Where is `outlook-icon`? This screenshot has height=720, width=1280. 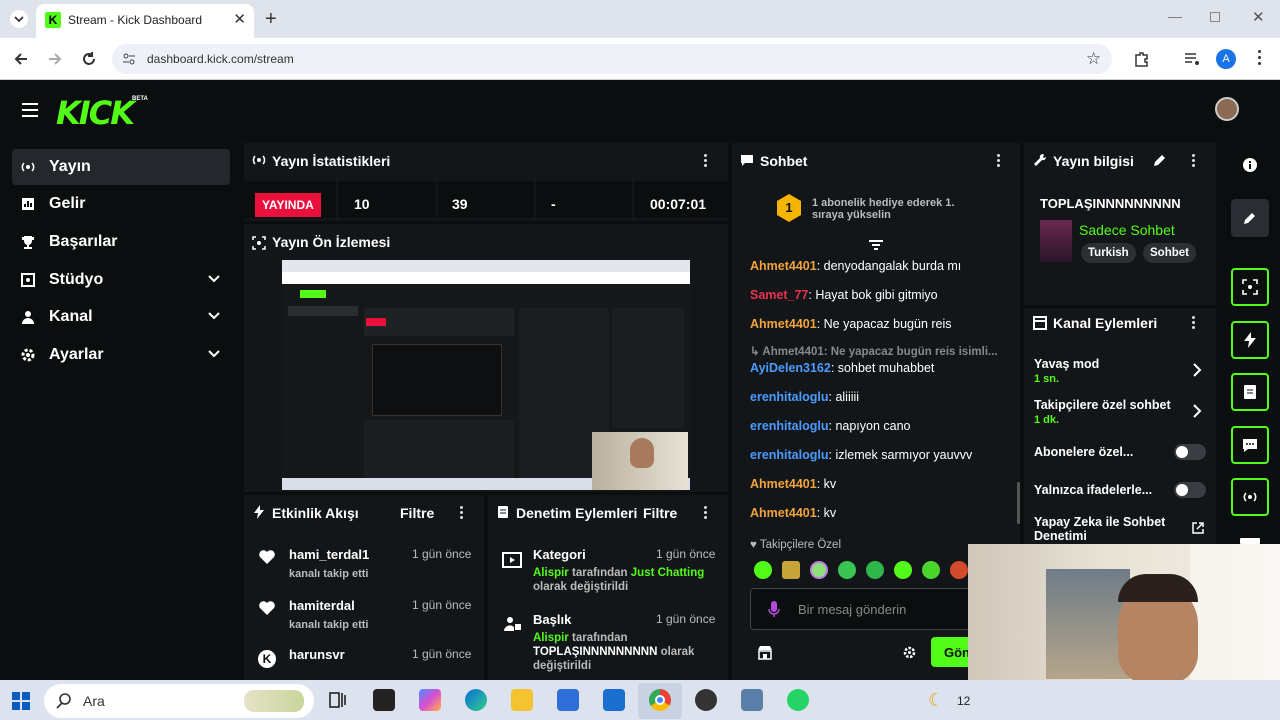 outlook-icon is located at coordinates (614, 700).